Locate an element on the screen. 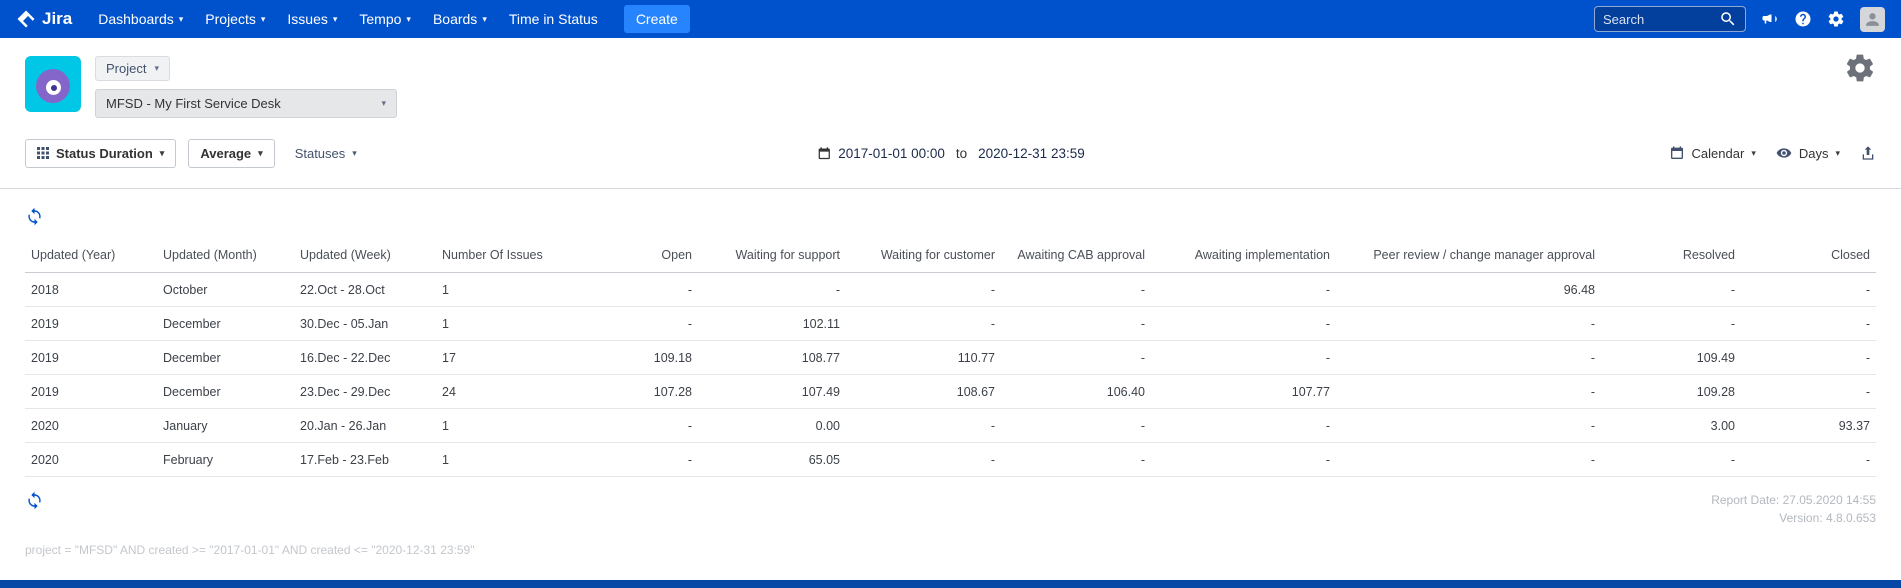  grid-icon is located at coordinates (43, 153).